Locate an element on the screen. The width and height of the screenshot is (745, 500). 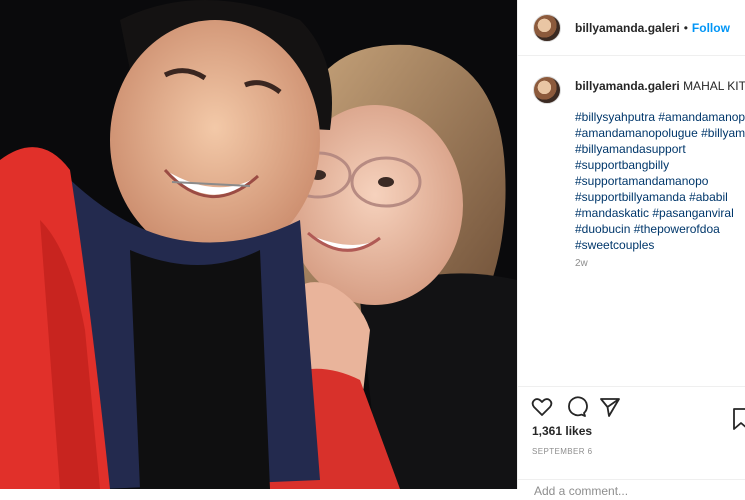
hashtag-line: #billysyahputra #amandamanop is located at coordinates (660, 117).